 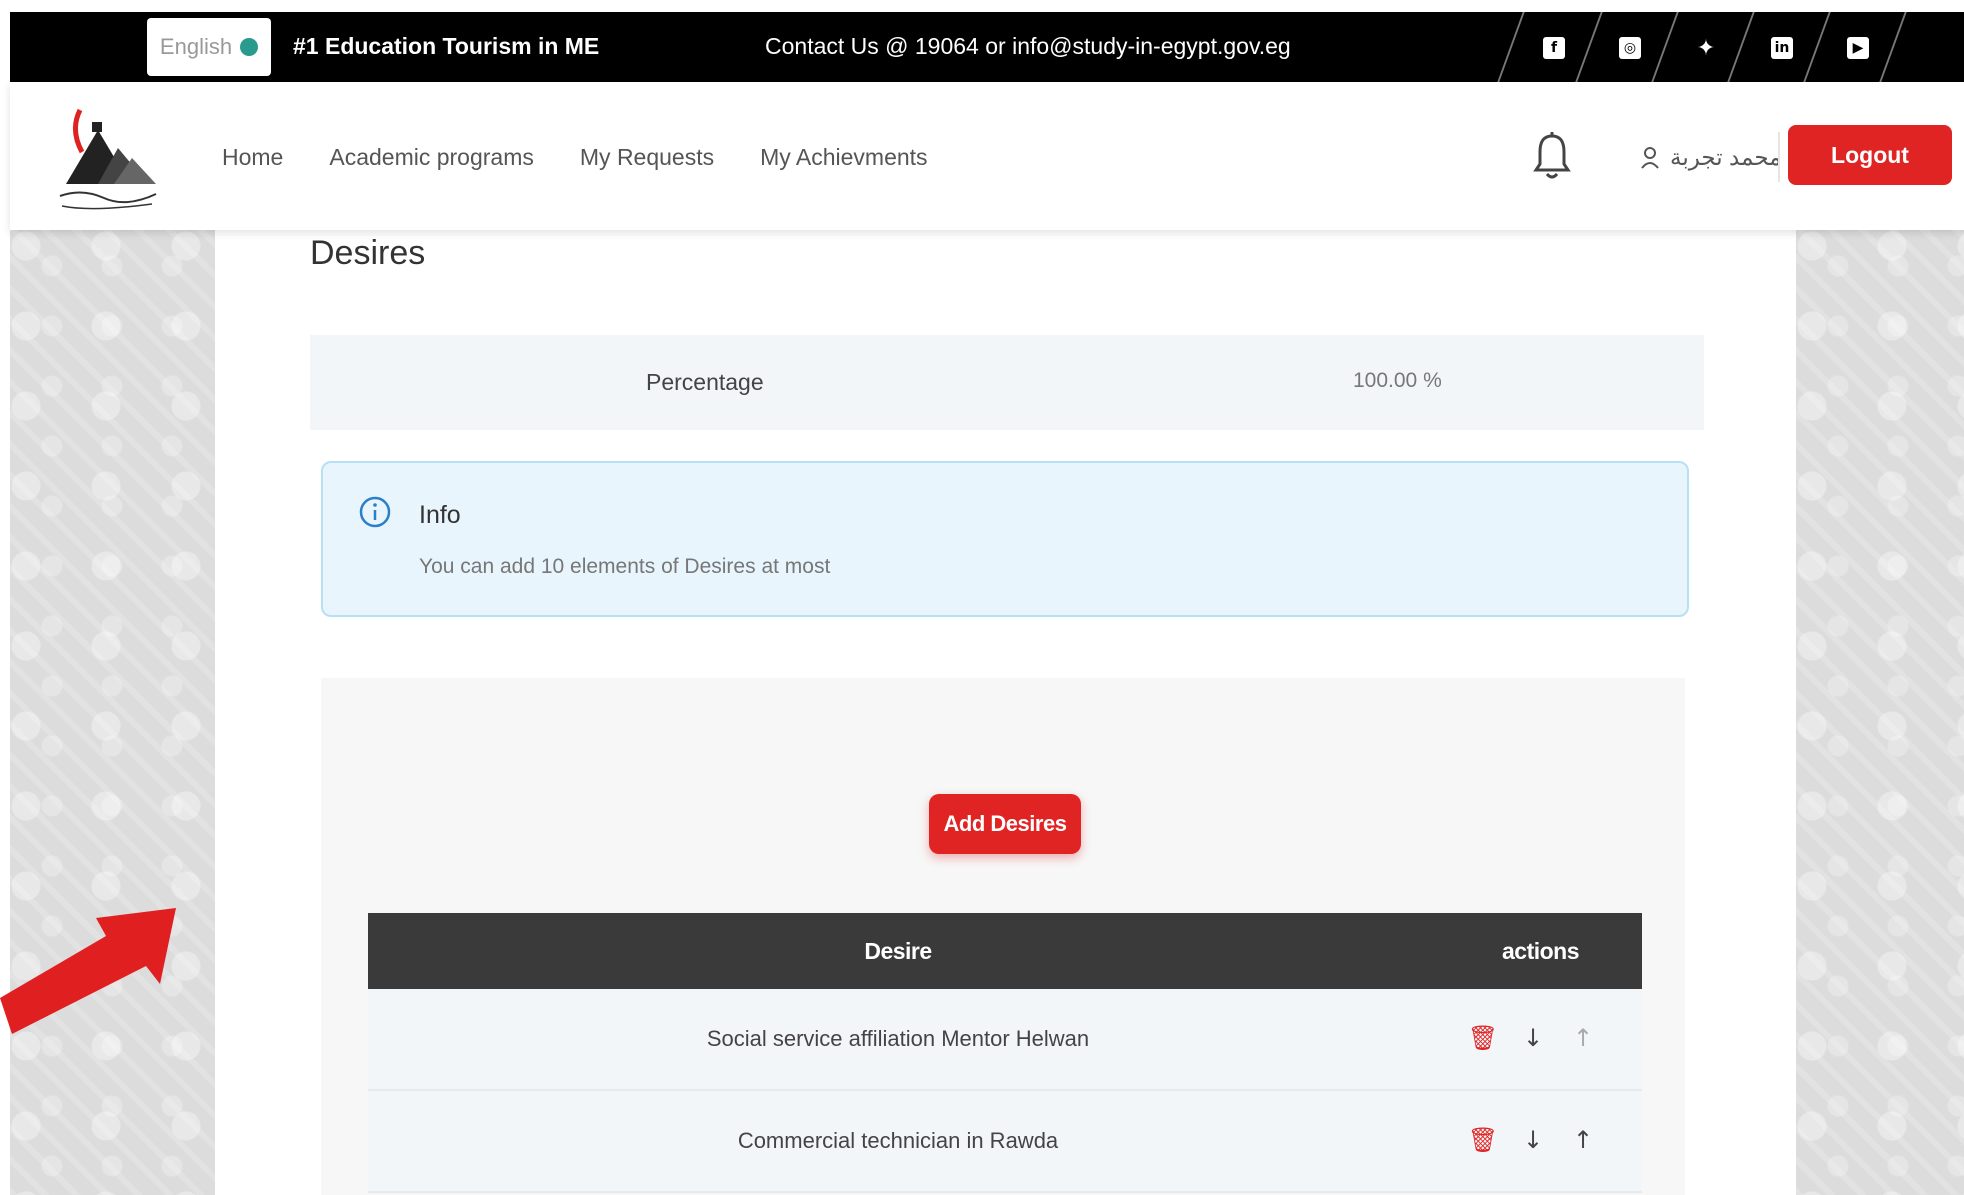 I want to click on header-divider, so click(x=1779, y=157).